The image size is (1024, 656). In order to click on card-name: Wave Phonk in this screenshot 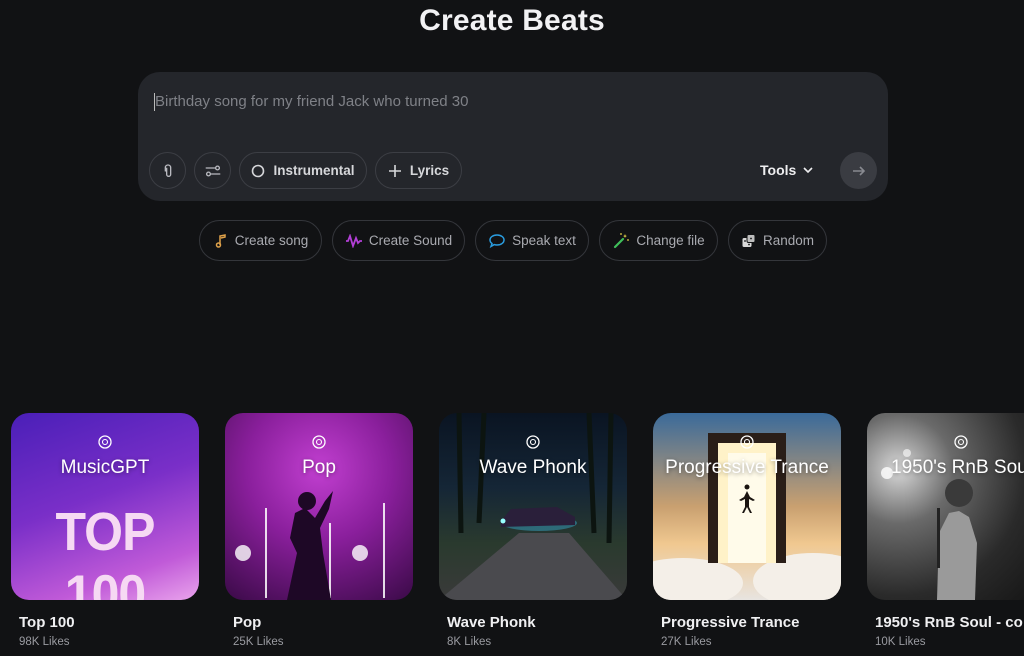, I will do `click(491, 622)`.